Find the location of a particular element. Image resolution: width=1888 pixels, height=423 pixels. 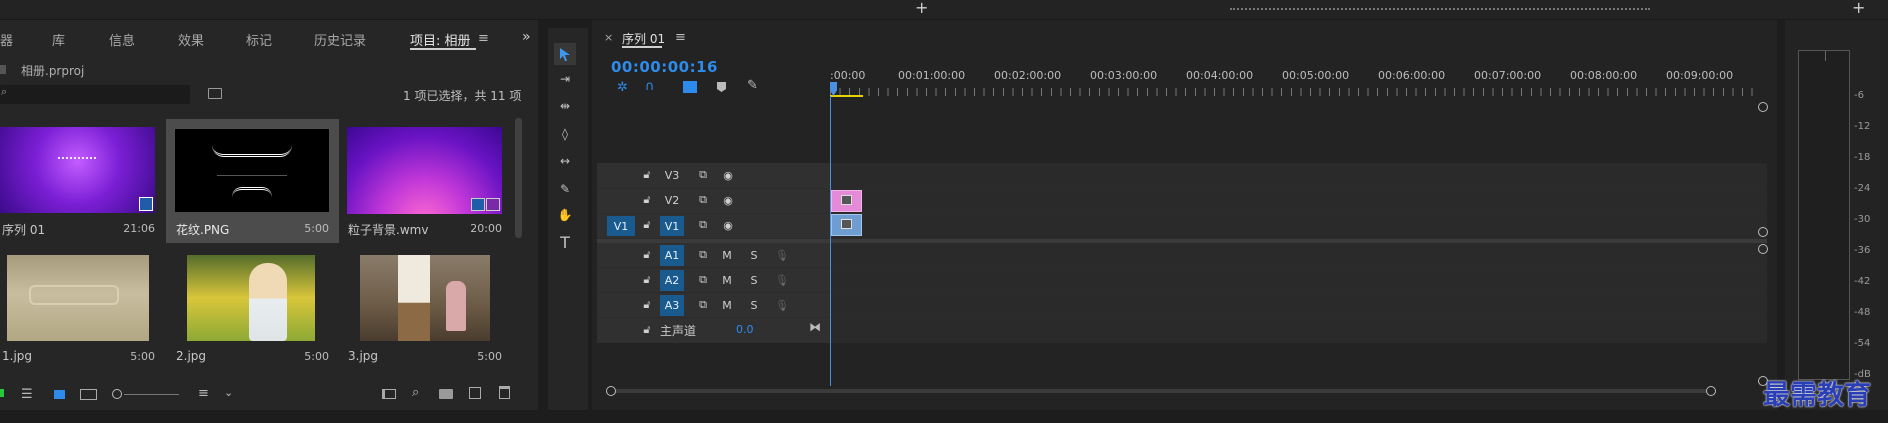

track-label-v3: V3 is located at coordinates (672, 175).